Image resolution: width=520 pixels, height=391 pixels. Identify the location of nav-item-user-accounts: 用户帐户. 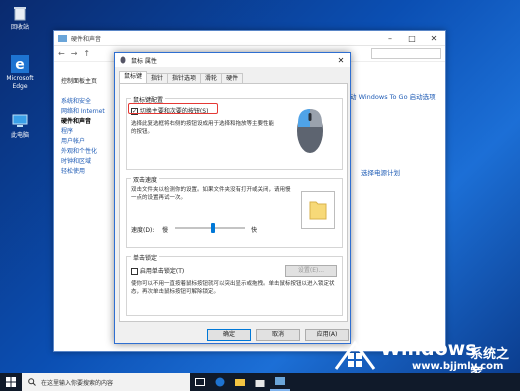
(91, 142).